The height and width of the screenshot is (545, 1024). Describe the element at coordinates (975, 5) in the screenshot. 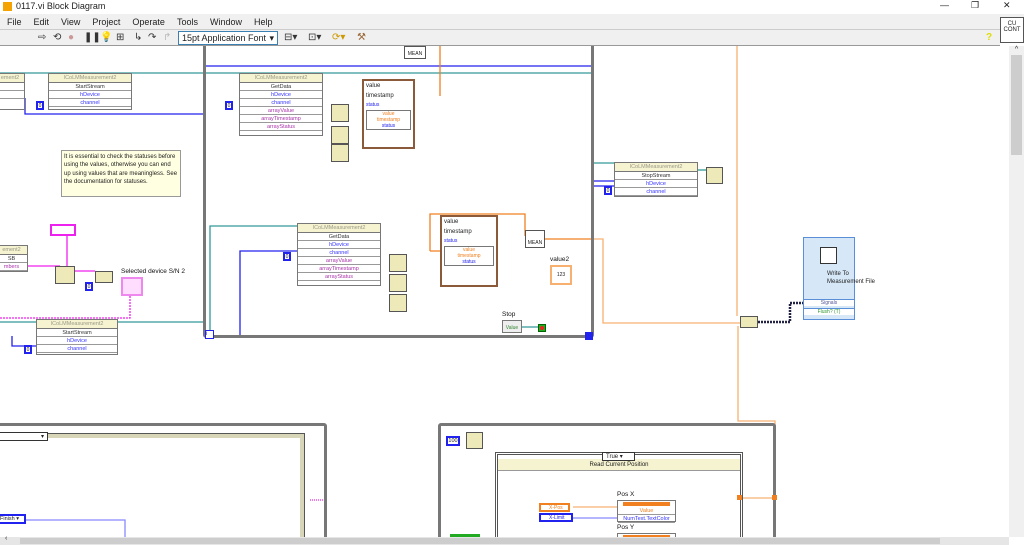

I see `maximize-button: ❐` at that location.